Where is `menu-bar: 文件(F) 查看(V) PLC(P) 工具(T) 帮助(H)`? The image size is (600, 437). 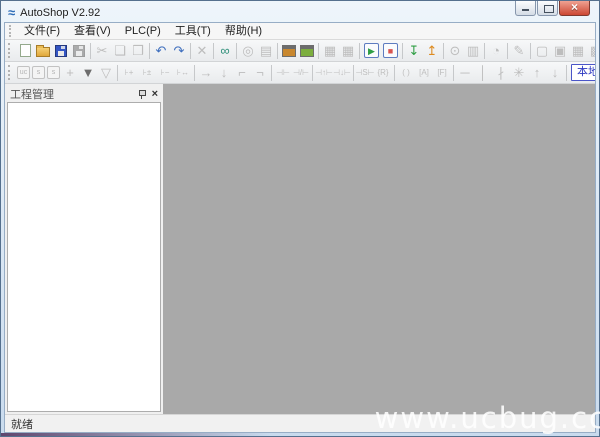 menu-bar: 文件(F) 查看(V) PLC(P) 工具(T) 帮助(H) is located at coordinates (300, 31).